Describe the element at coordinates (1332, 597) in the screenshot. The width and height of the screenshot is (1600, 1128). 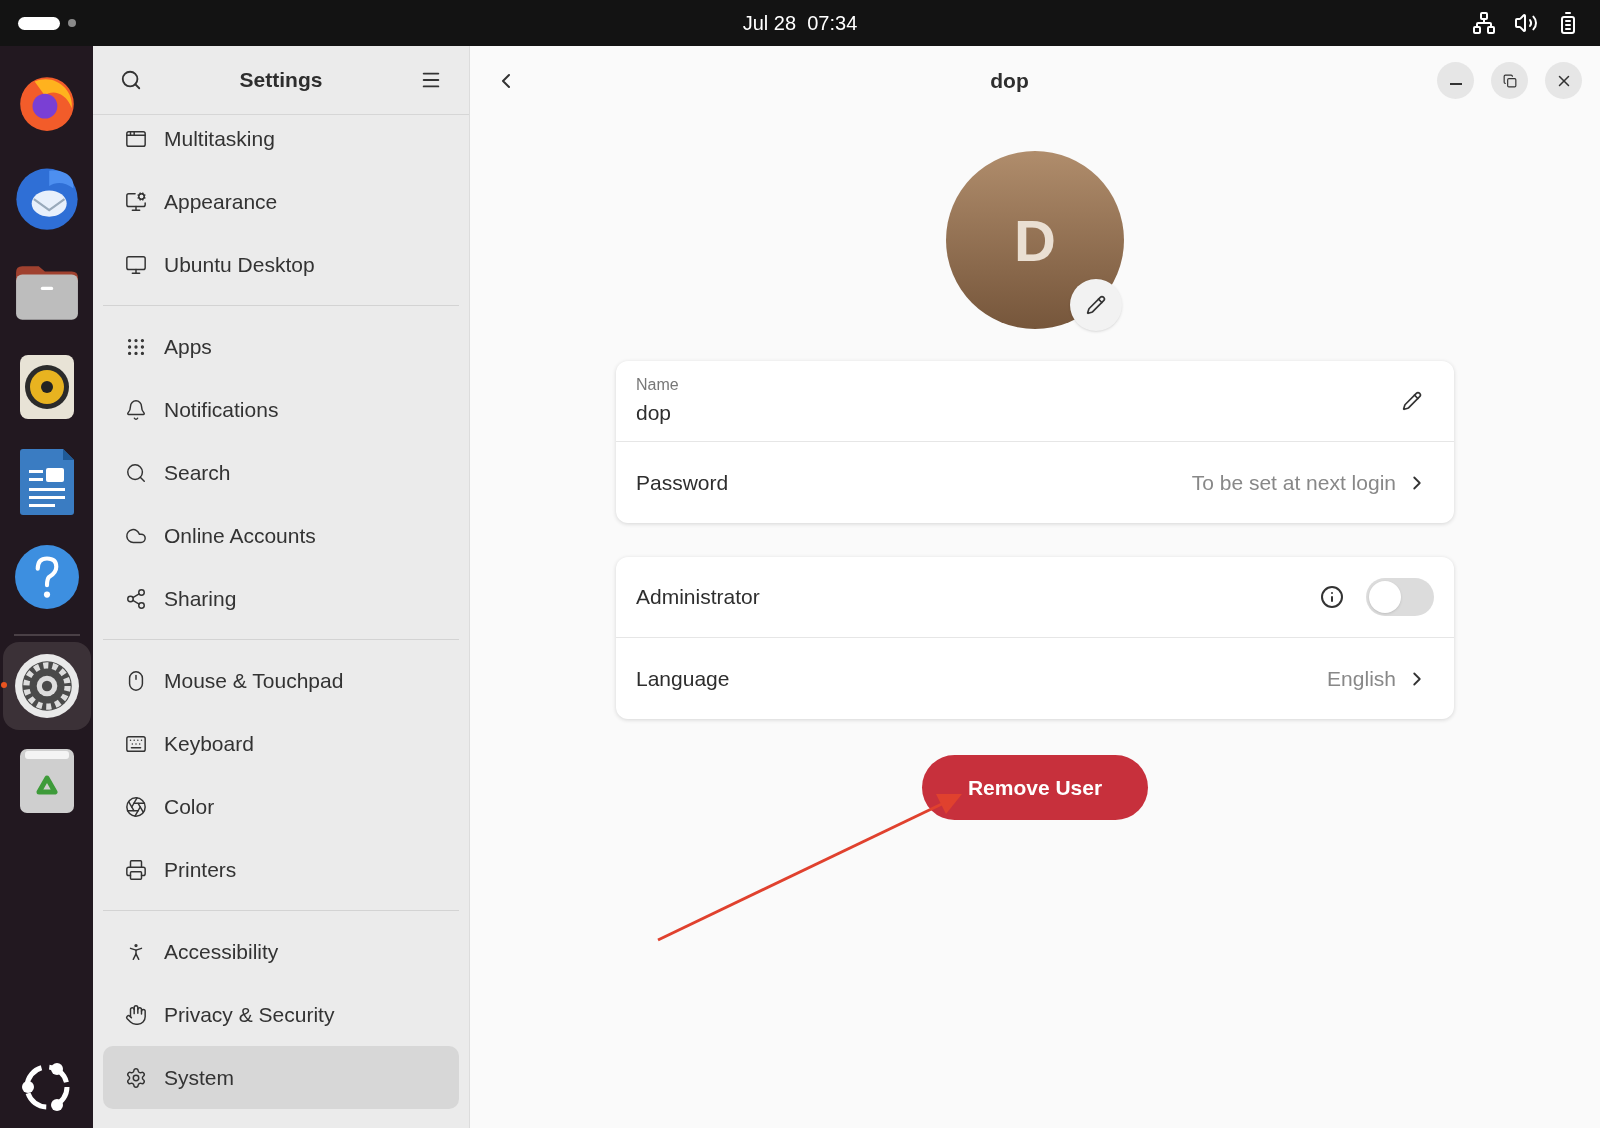
I see `info-icon` at that location.